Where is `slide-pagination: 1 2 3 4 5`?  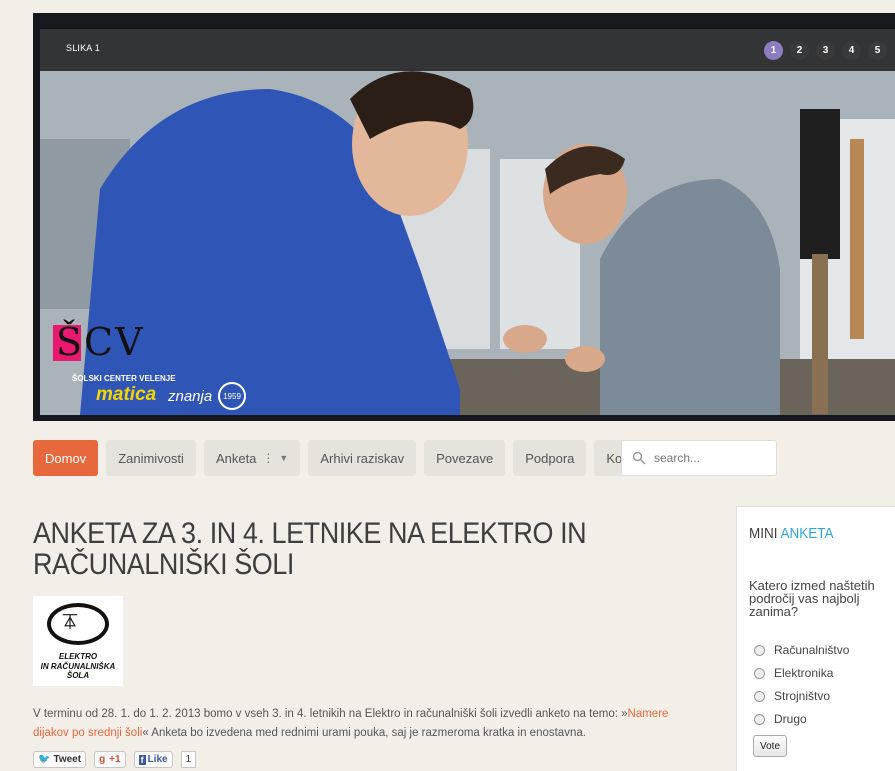
slide-pagination: 1 2 3 4 5 is located at coordinates (825, 50).